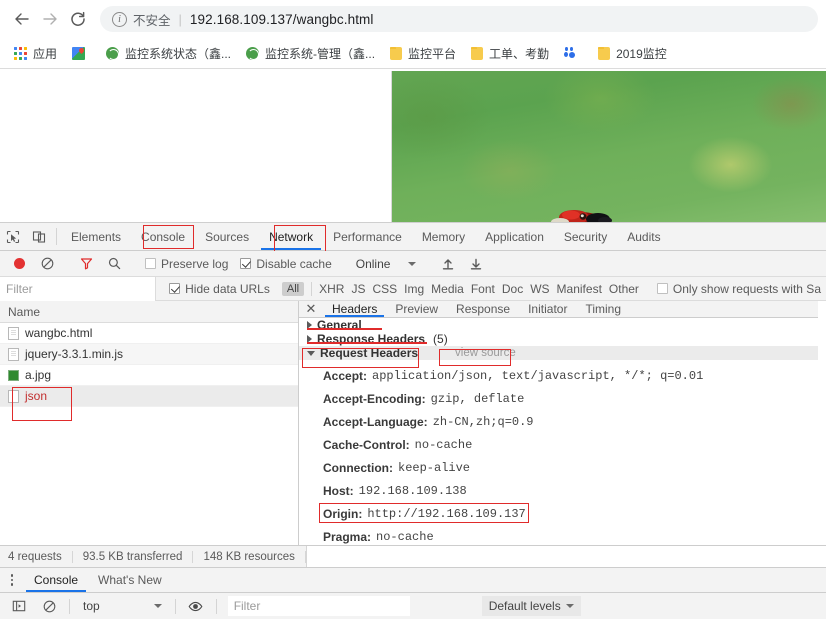 Image resolution: width=826 pixels, height=625 pixels. What do you see at coordinates (149, 312) in the screenshot?
I see `request-list-header: Name` at bounding box center [149, 312].